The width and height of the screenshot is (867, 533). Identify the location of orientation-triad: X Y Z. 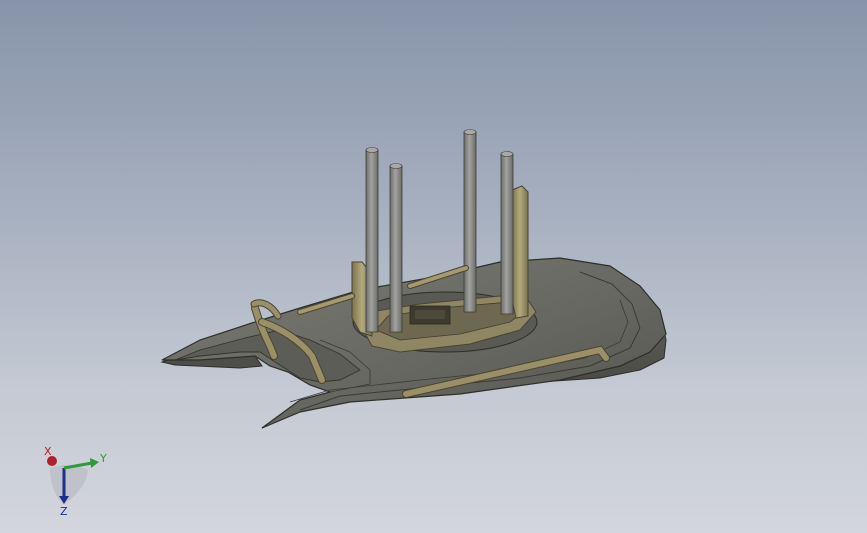
(76, 482).